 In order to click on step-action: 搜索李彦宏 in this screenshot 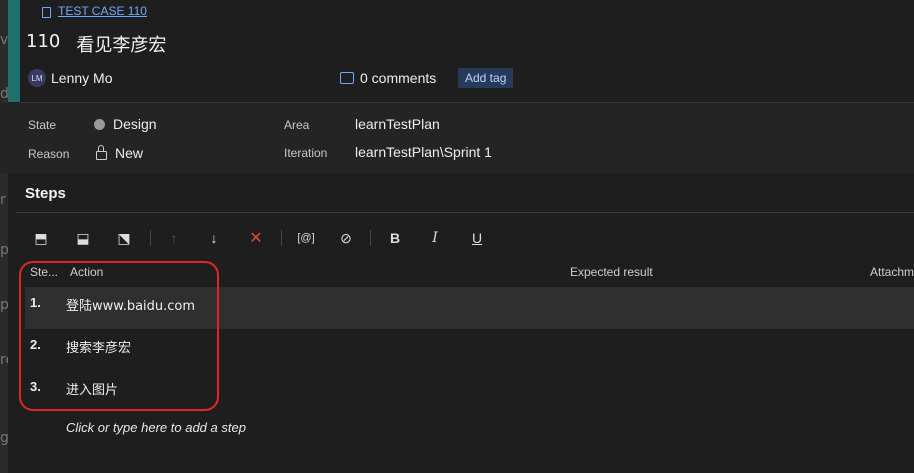, I will do `click(98, 346)`.